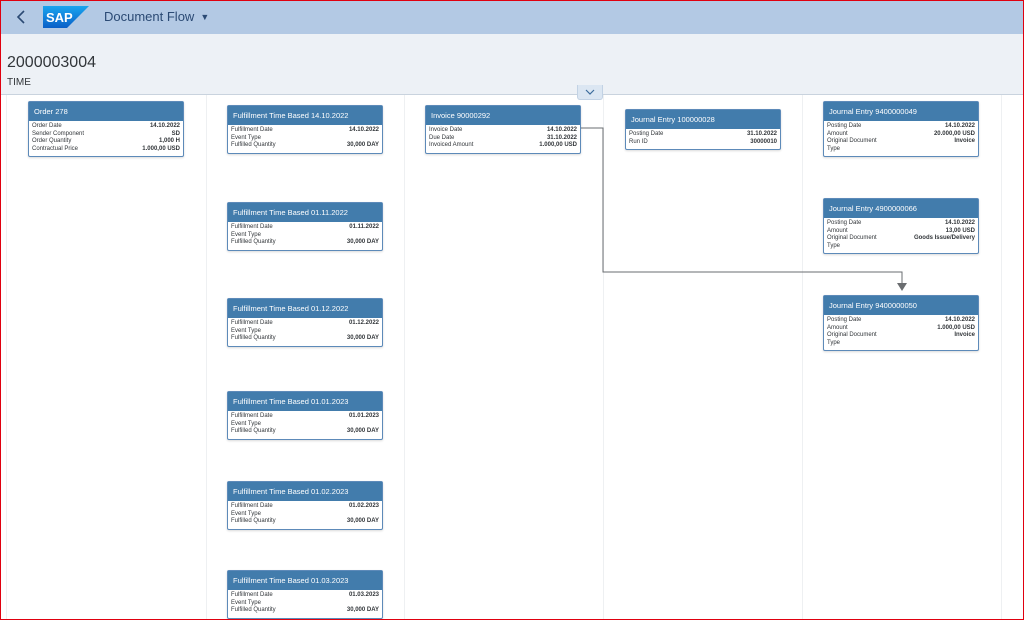 The image size is (1024, 620). Describe the element at coordinates (205, 16) in the screenshot. I see `caret-down-icon: ▼` at that location.